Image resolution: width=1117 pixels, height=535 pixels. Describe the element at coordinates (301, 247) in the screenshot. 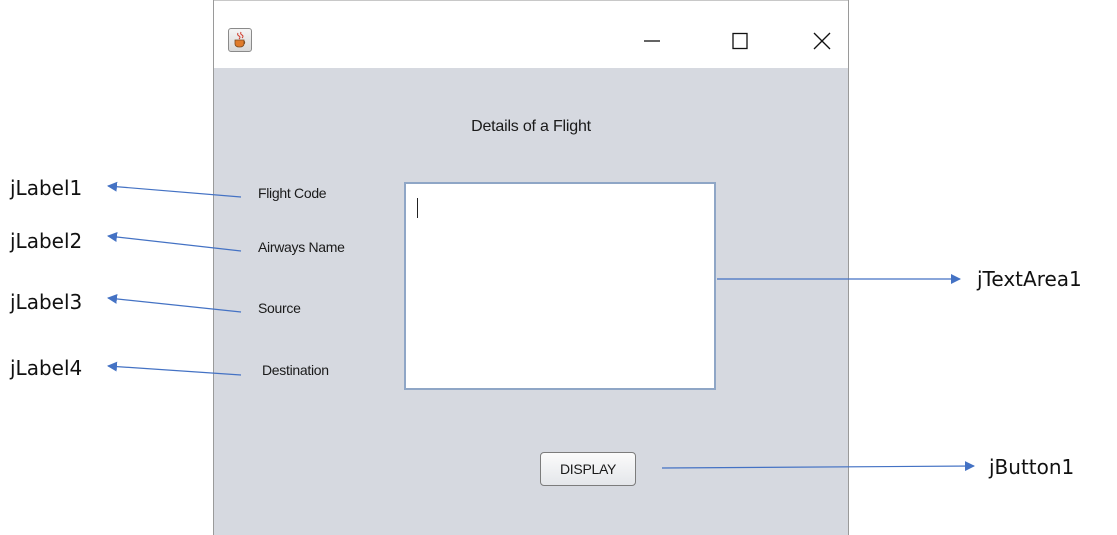

I see `label-airways-name: Airways Name` at that location.